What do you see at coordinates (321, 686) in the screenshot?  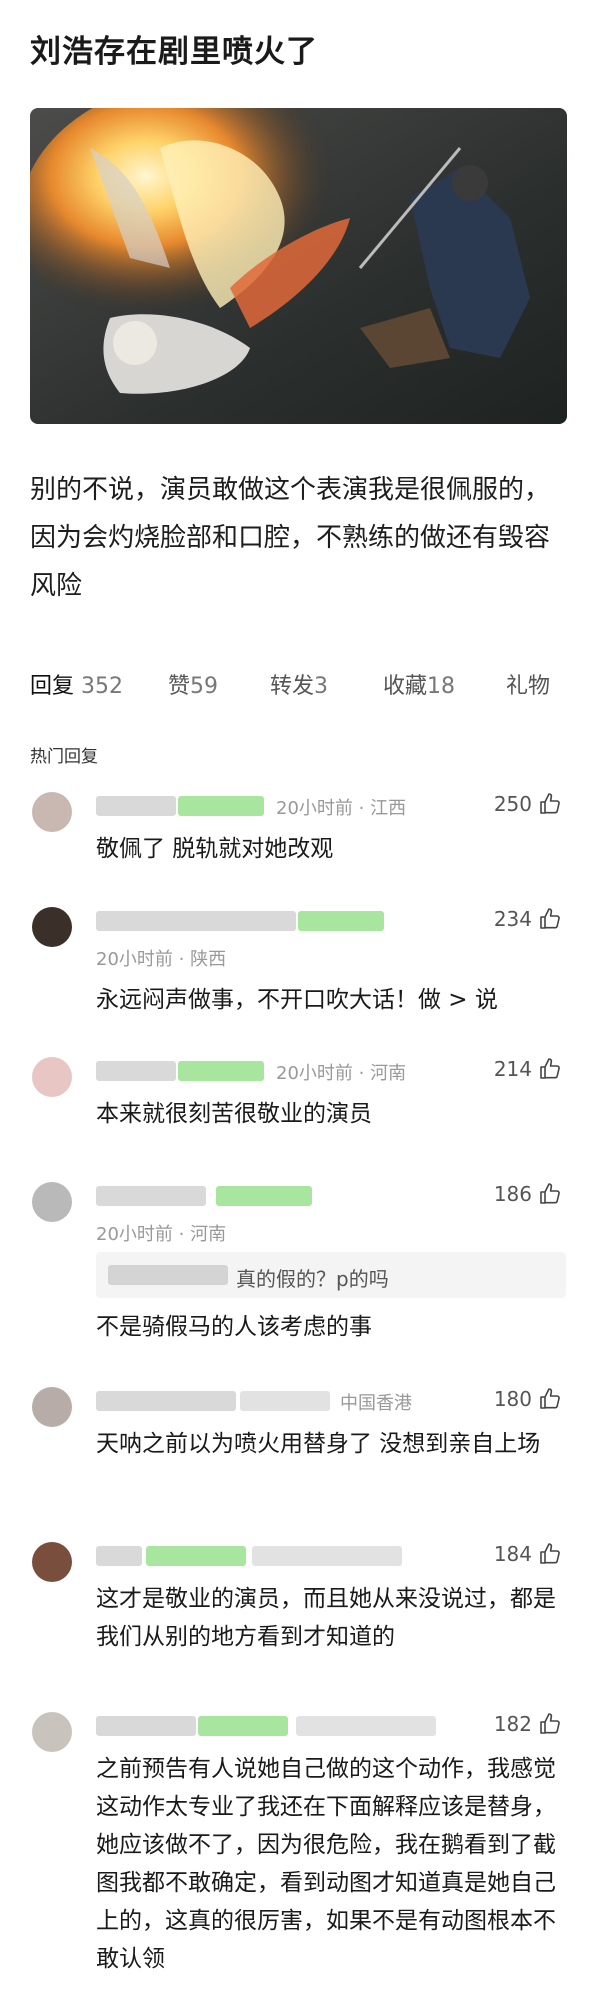 I see `tab-count: 3` at bounding box center [321, 686].